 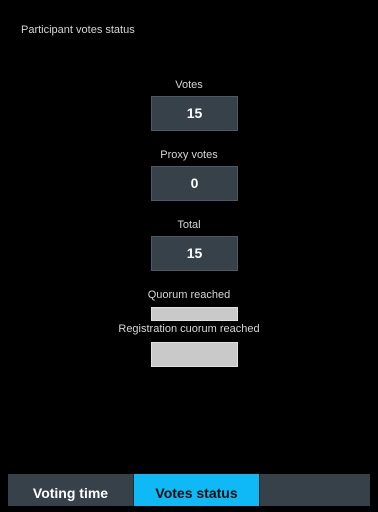 What do you see at coordinates (189, 85) in the screenshot?
I see `votes-label: Votes` at bounding box center [189, 85].